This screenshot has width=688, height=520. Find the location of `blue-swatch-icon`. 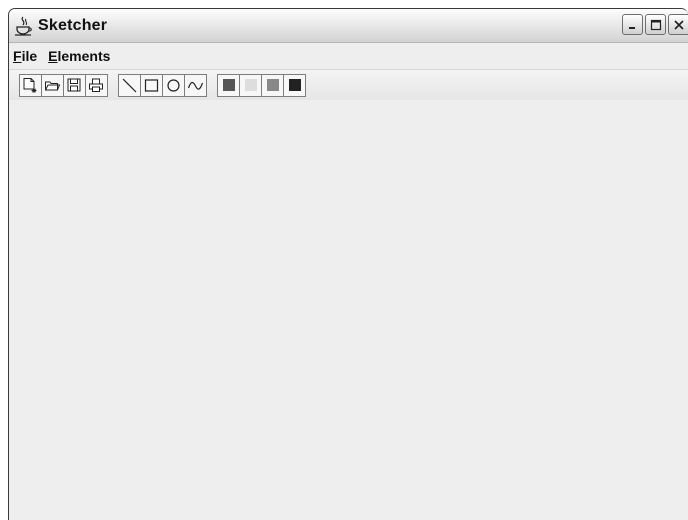

blue-swatch-icon is located at coordinates (294, 85).